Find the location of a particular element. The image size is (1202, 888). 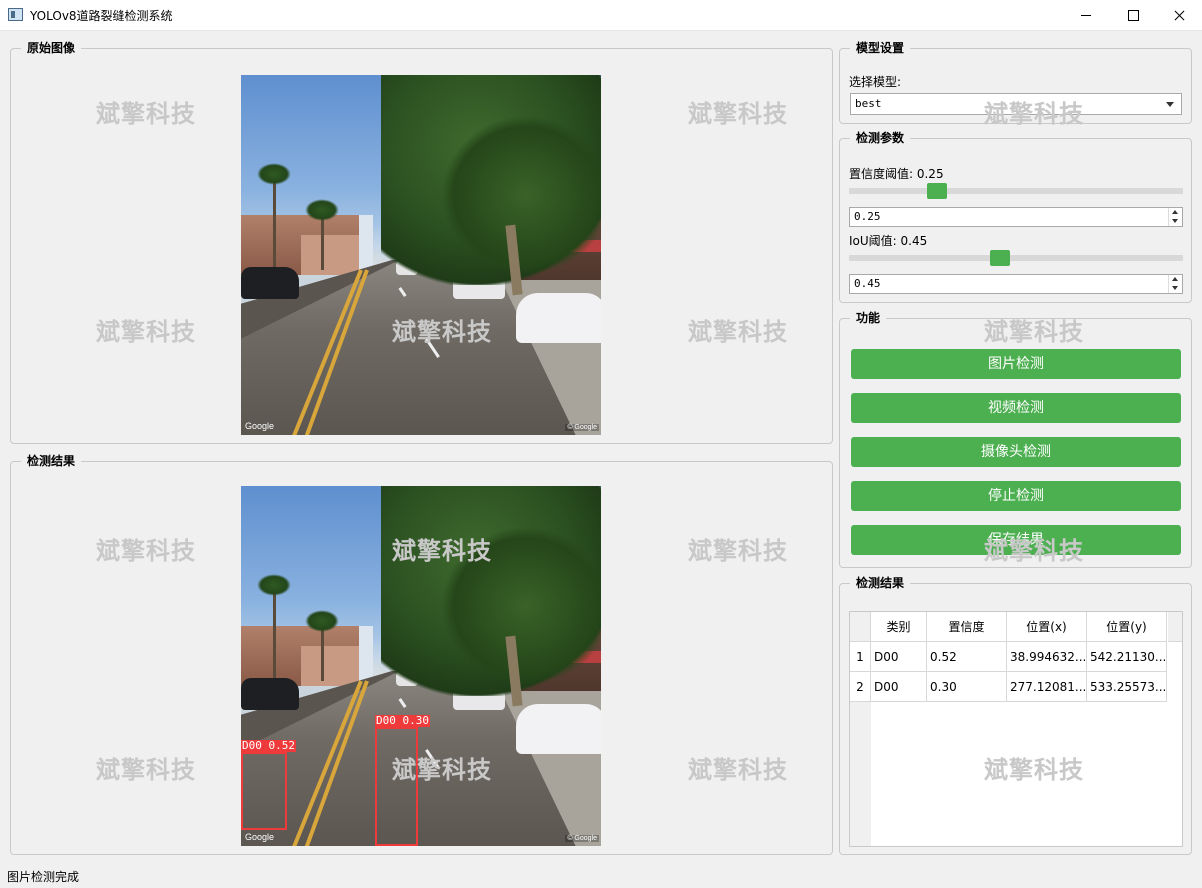

model-settings-group: 模型设置 选择模型: best is located at coordinates (1015, 82).